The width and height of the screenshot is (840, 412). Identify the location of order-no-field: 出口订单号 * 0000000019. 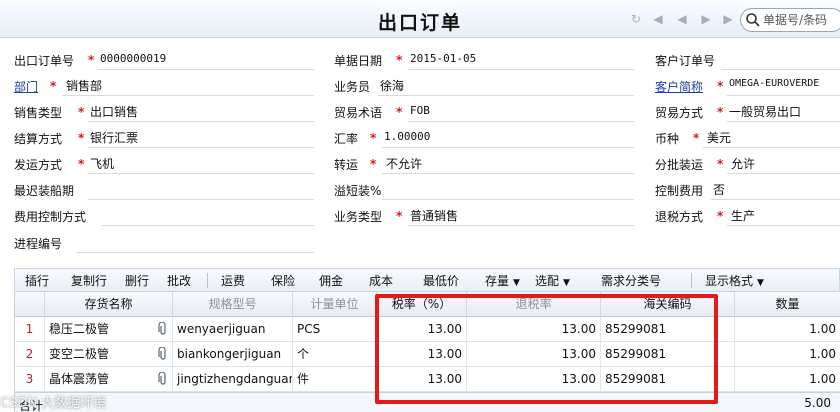
(164, 59).